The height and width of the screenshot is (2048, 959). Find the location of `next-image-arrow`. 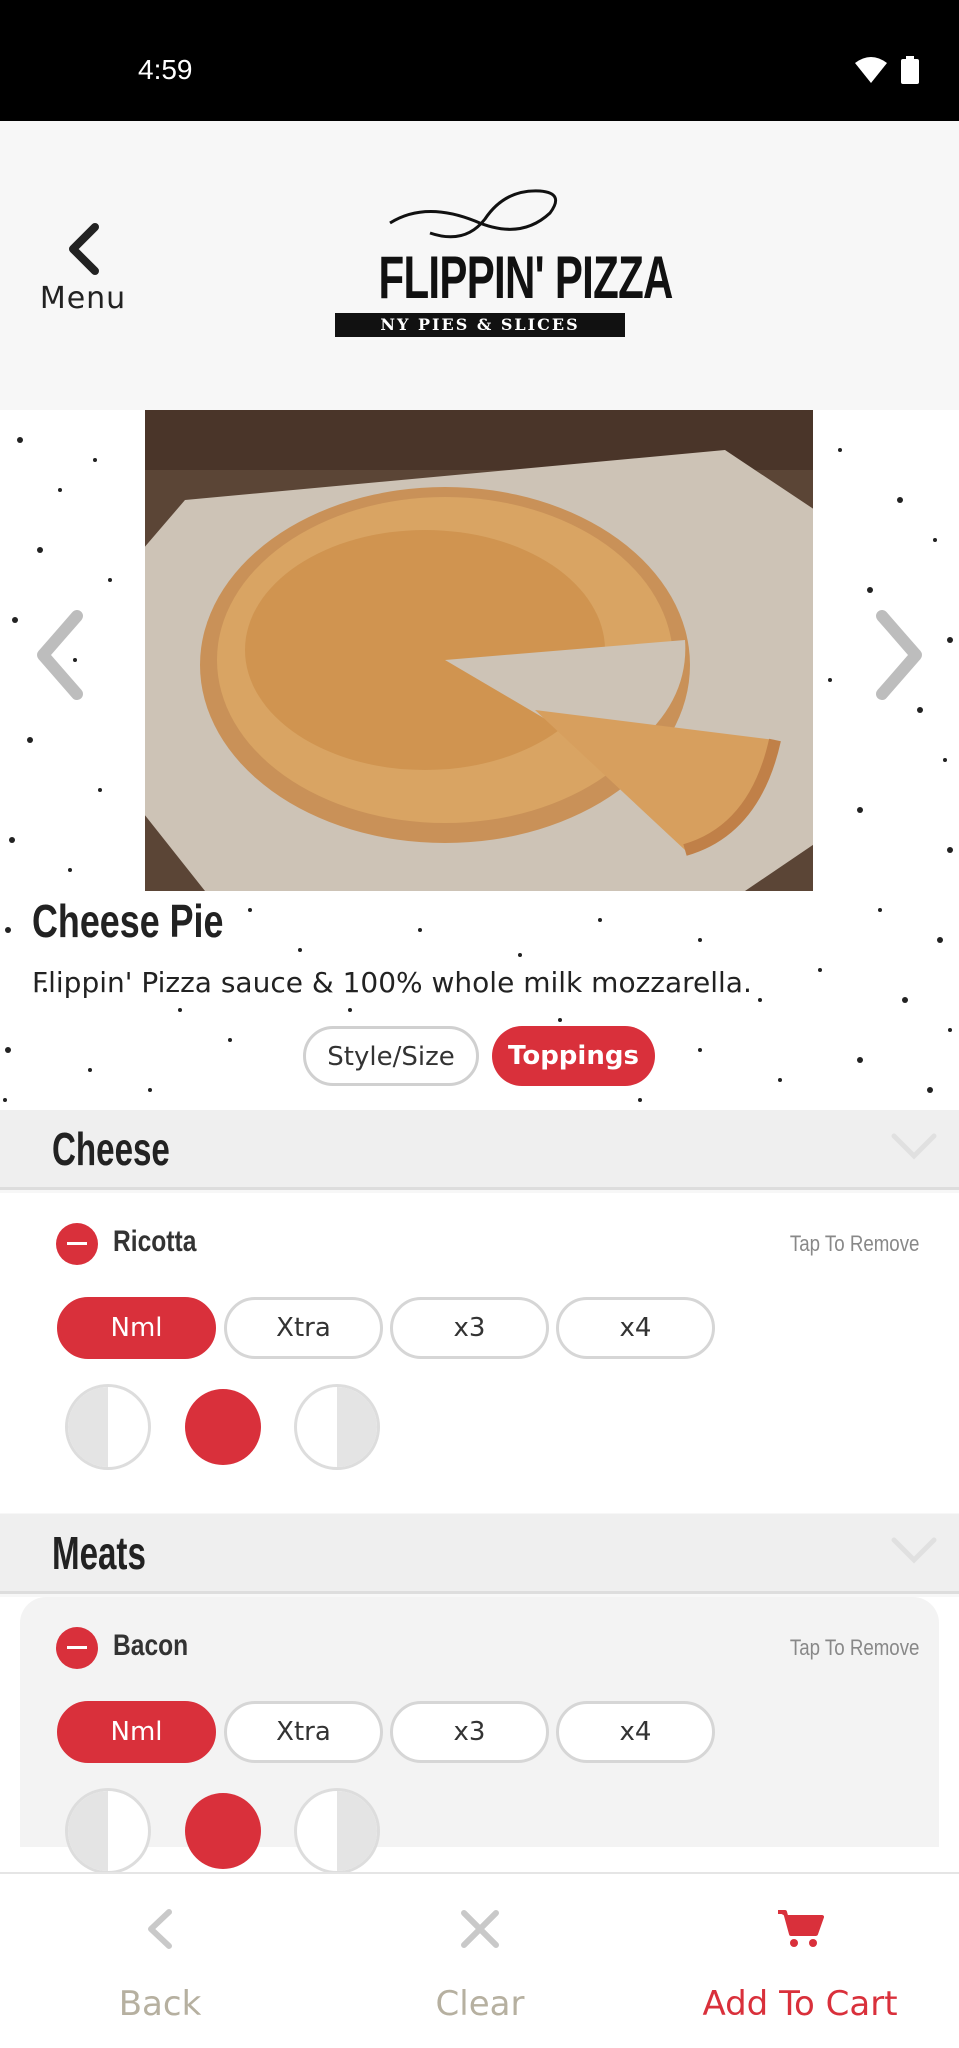

next-image-arrow is located at coordinates (899, 655).